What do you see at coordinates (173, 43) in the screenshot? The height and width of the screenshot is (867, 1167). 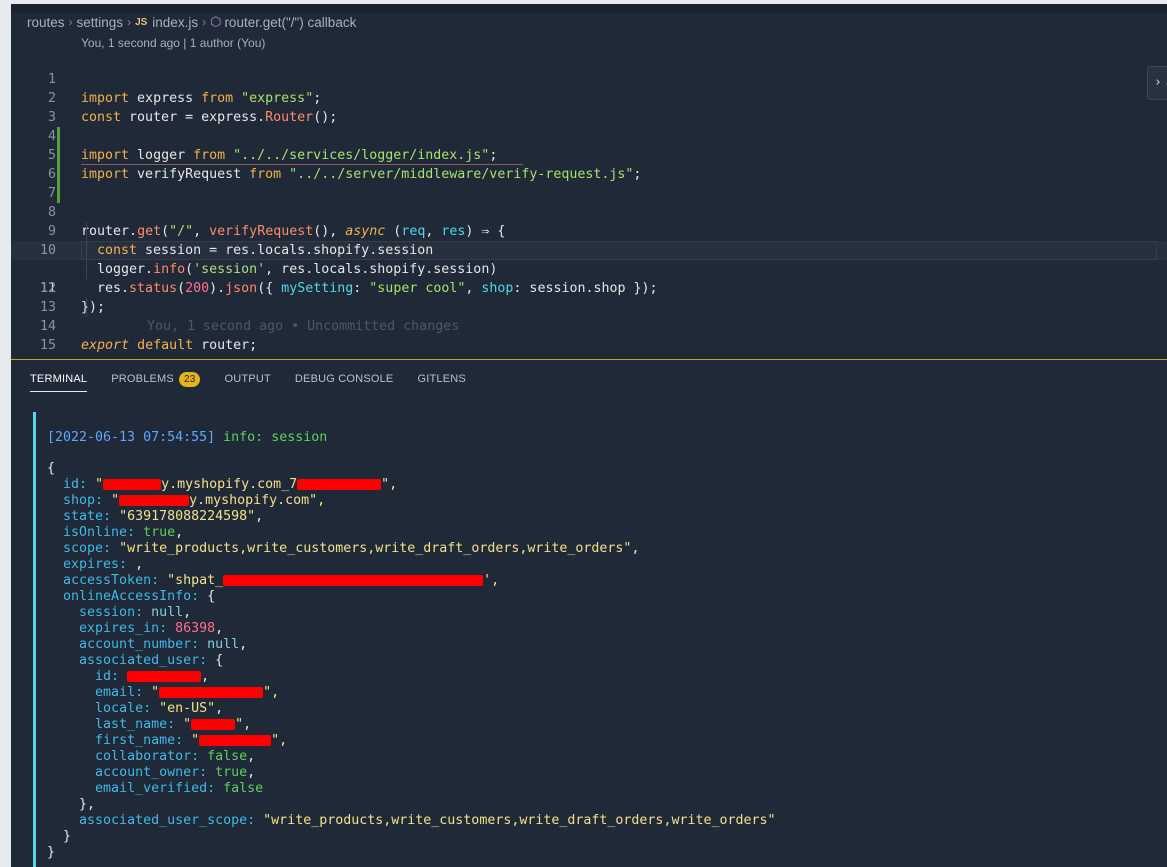 I see `codelens-blame-header: You, 1 second ago | 1 author (You)` at bounding box center [173, 43].